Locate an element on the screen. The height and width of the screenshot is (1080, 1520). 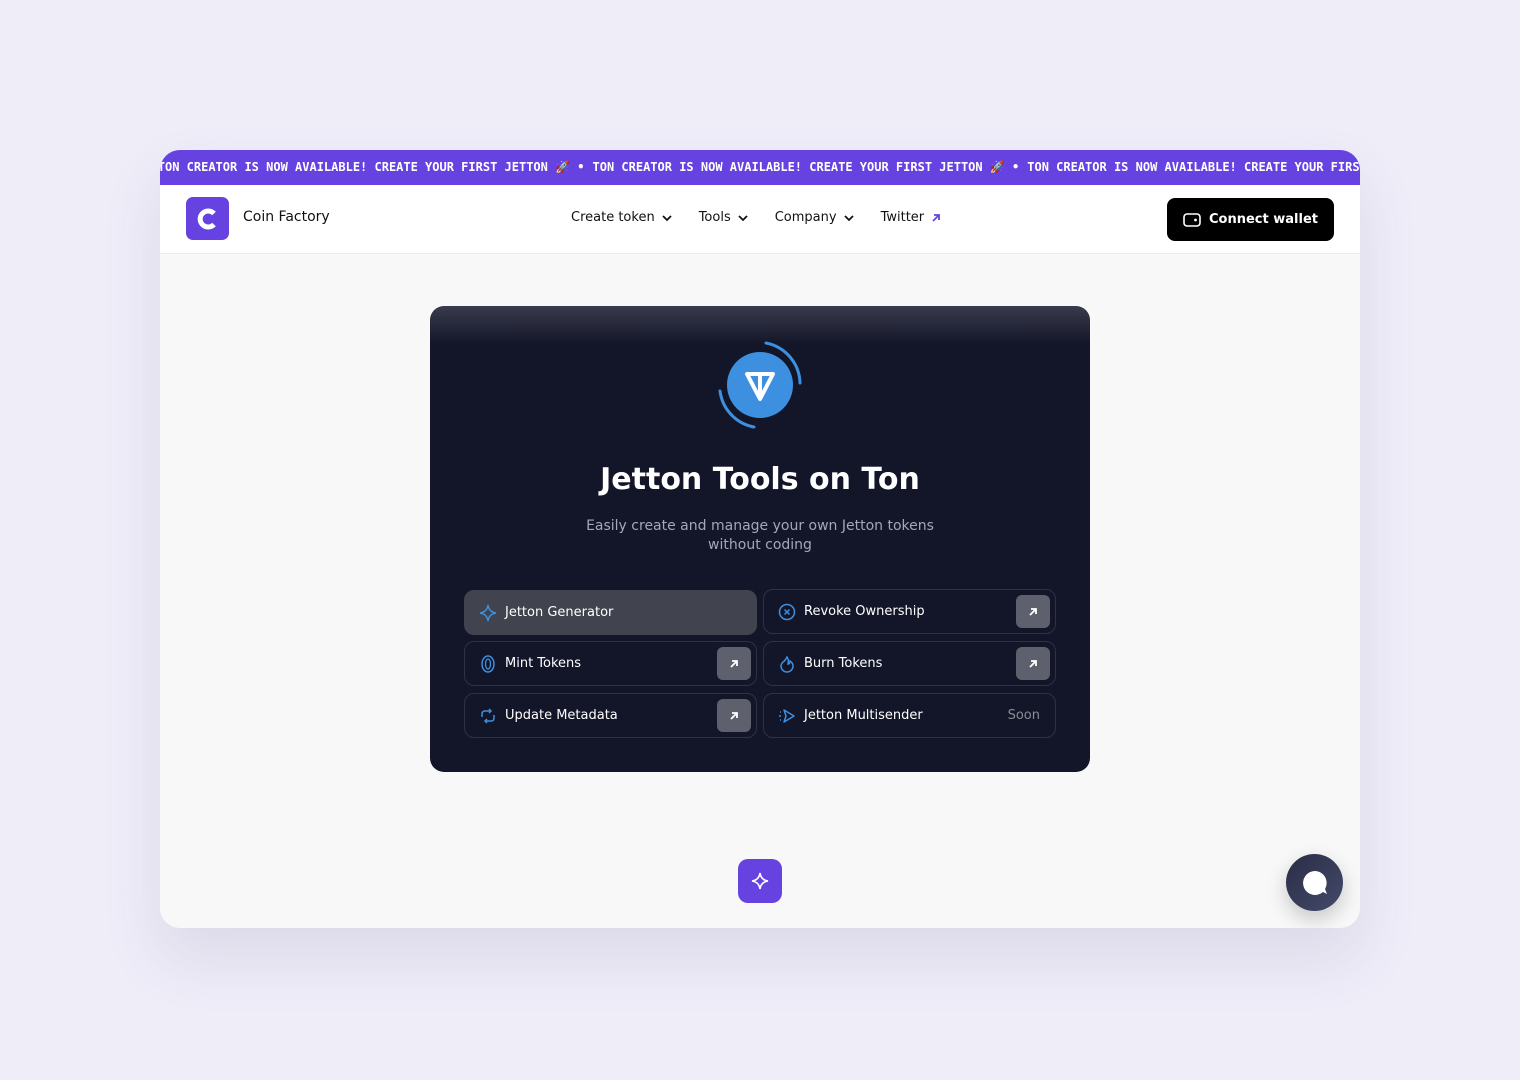
chat-button is located at coordinates (1314, 882).